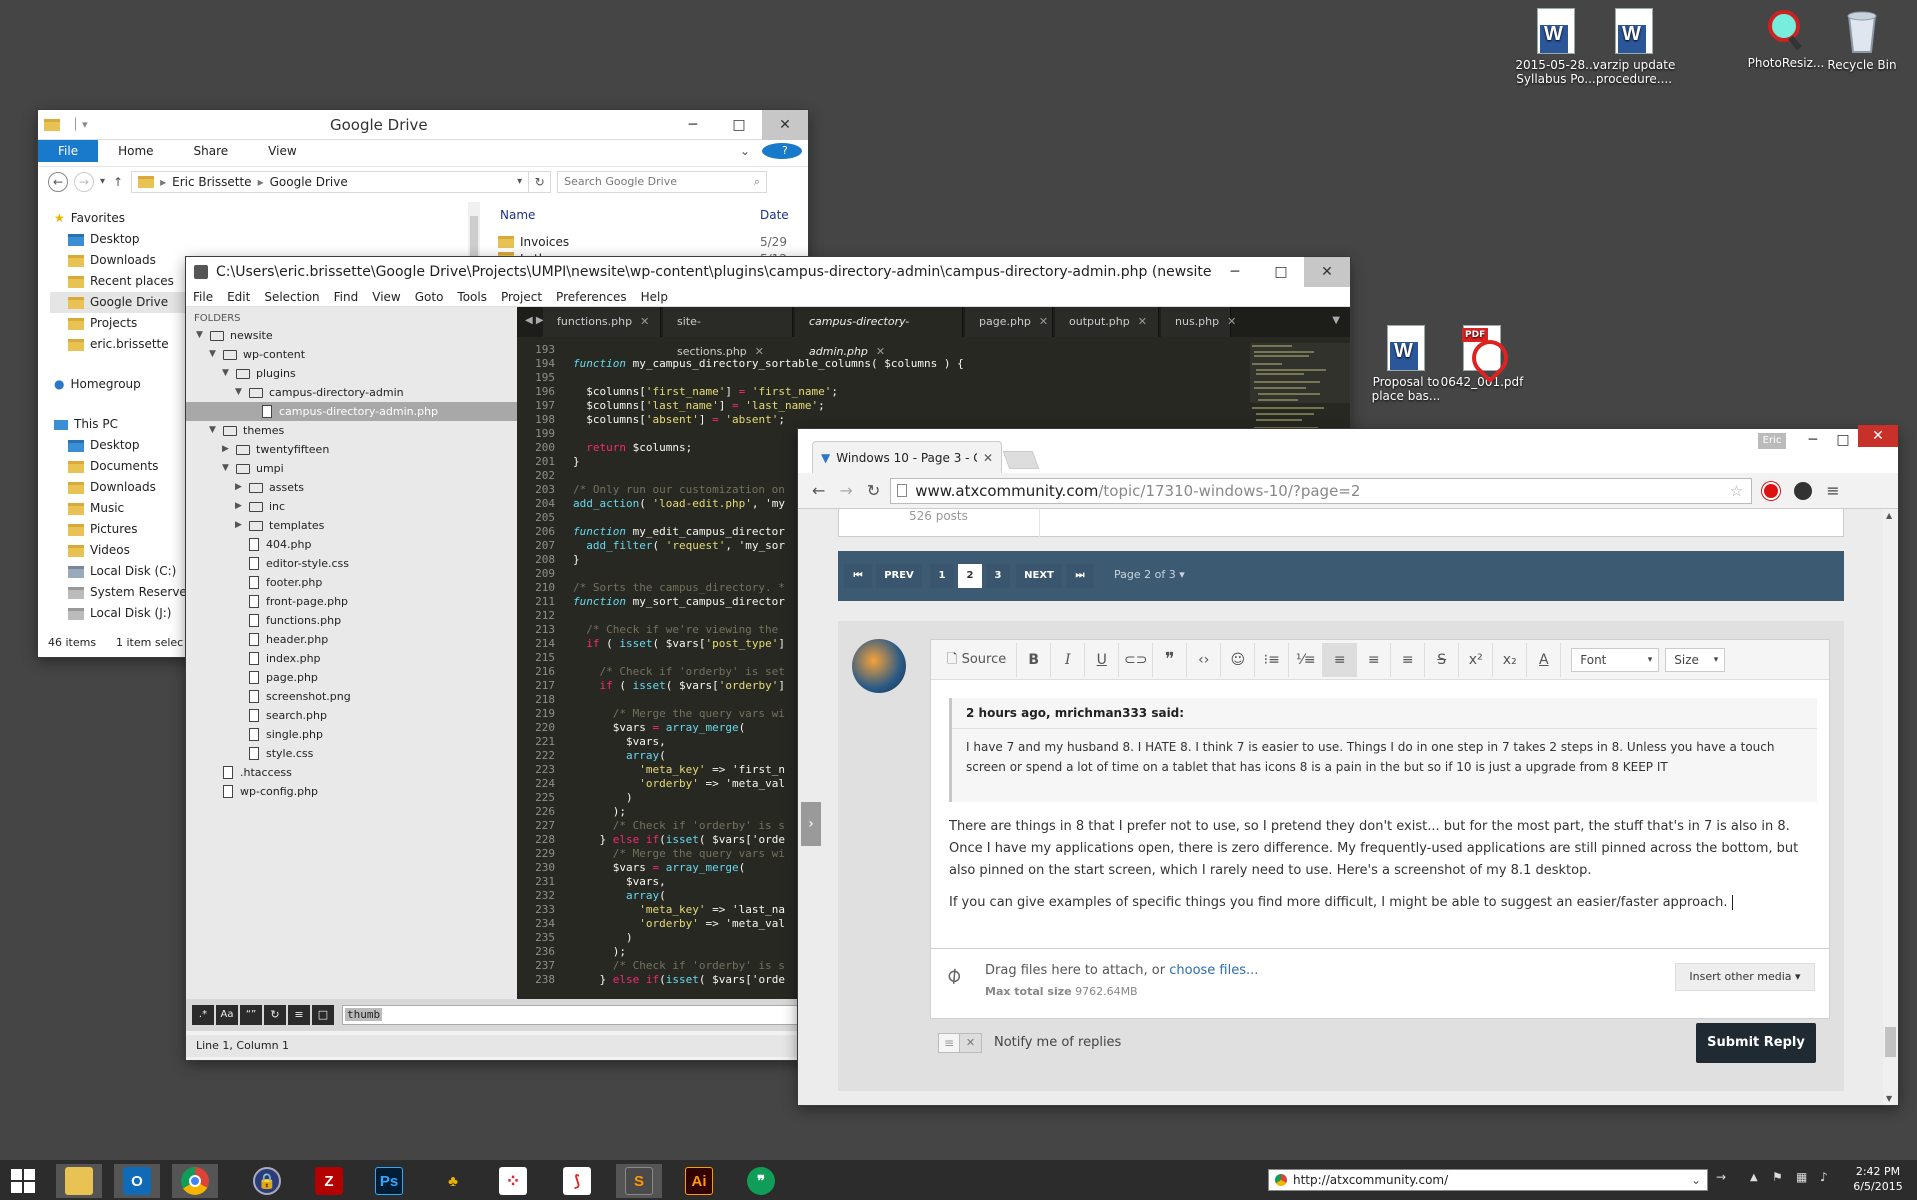 The width and height of the screenshot is (1917, 1200). I want to click on font-select: Font ▾, so click(1615, 659).